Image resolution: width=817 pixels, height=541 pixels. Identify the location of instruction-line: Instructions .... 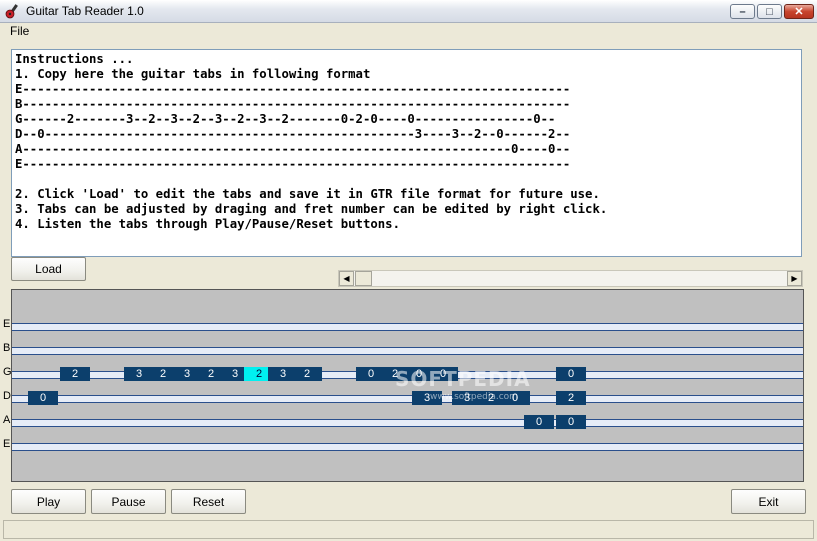
(74, 59).